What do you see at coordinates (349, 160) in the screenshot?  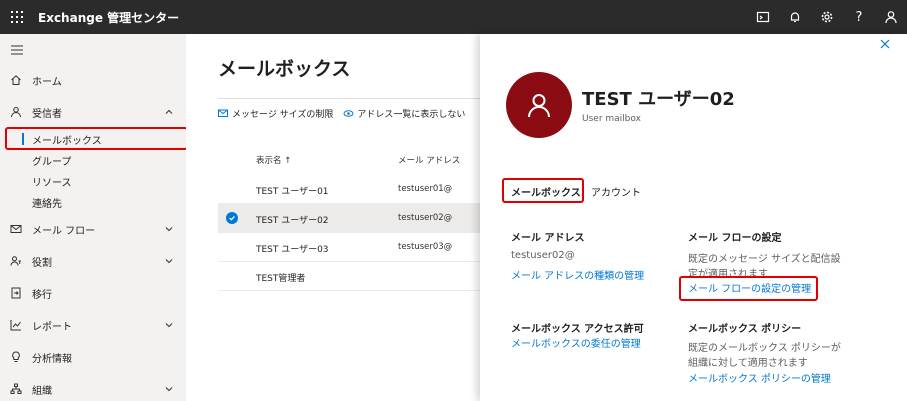 I see `table-header: 表示名 ↑ メール アドレス` at bounding box center [349, 160].